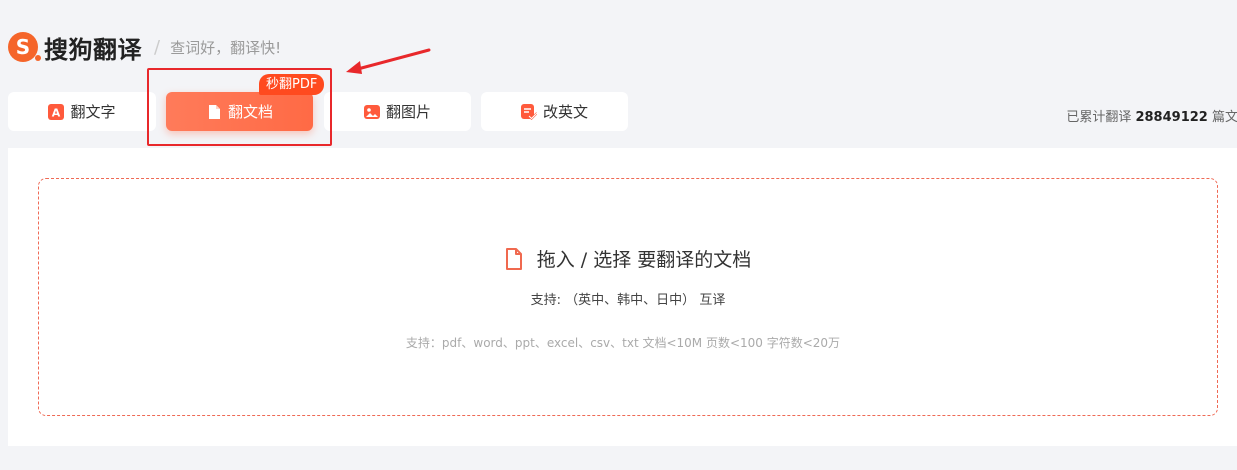 Image resolution: width=1237 pixels, height=470 pixels. What do you see at coordinates (565, 112) in the screenshot?
I see `tab-label: 改英文` at bounding box center [565, 112].